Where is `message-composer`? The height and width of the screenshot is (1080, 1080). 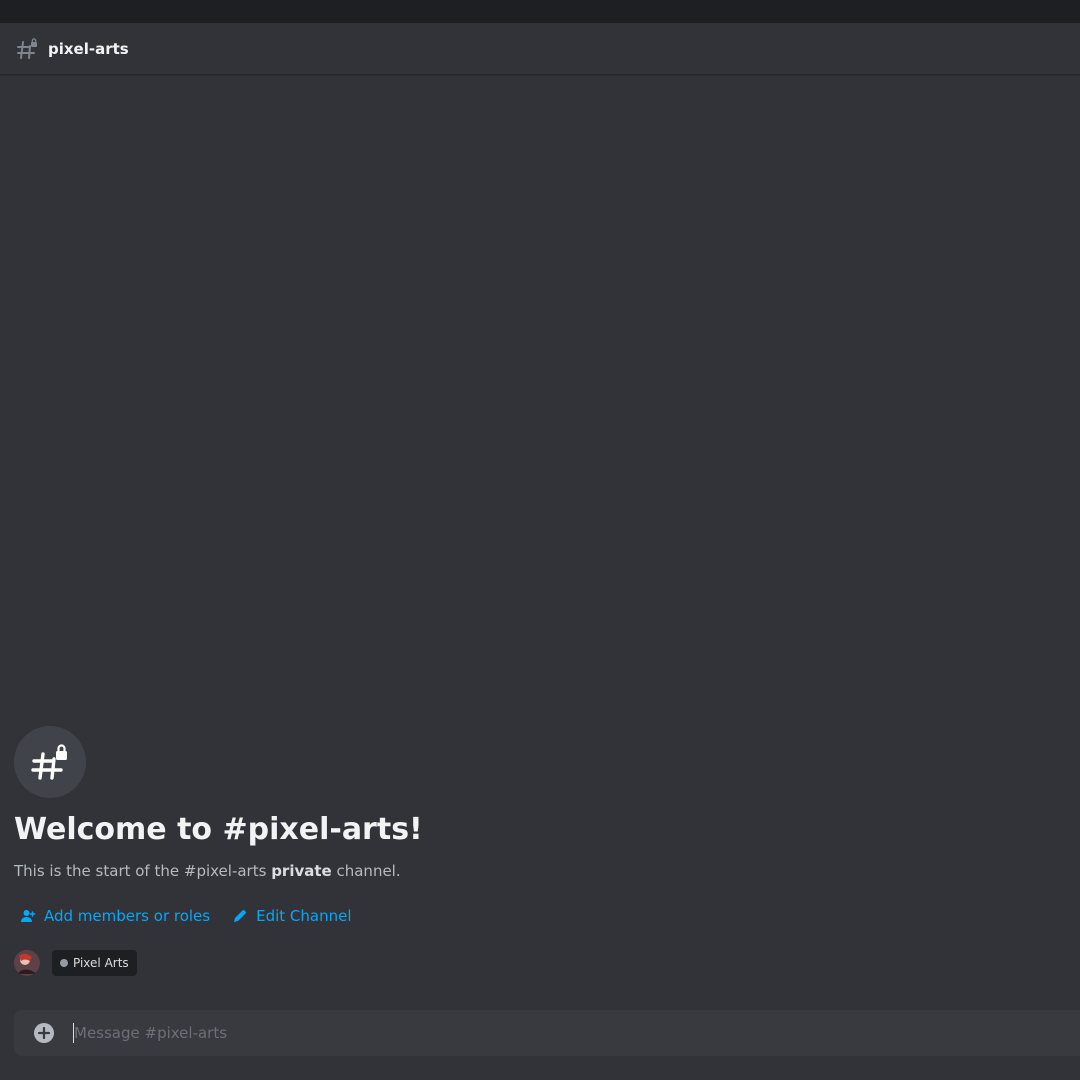 message-composer is located at coordinates (547, 1033).